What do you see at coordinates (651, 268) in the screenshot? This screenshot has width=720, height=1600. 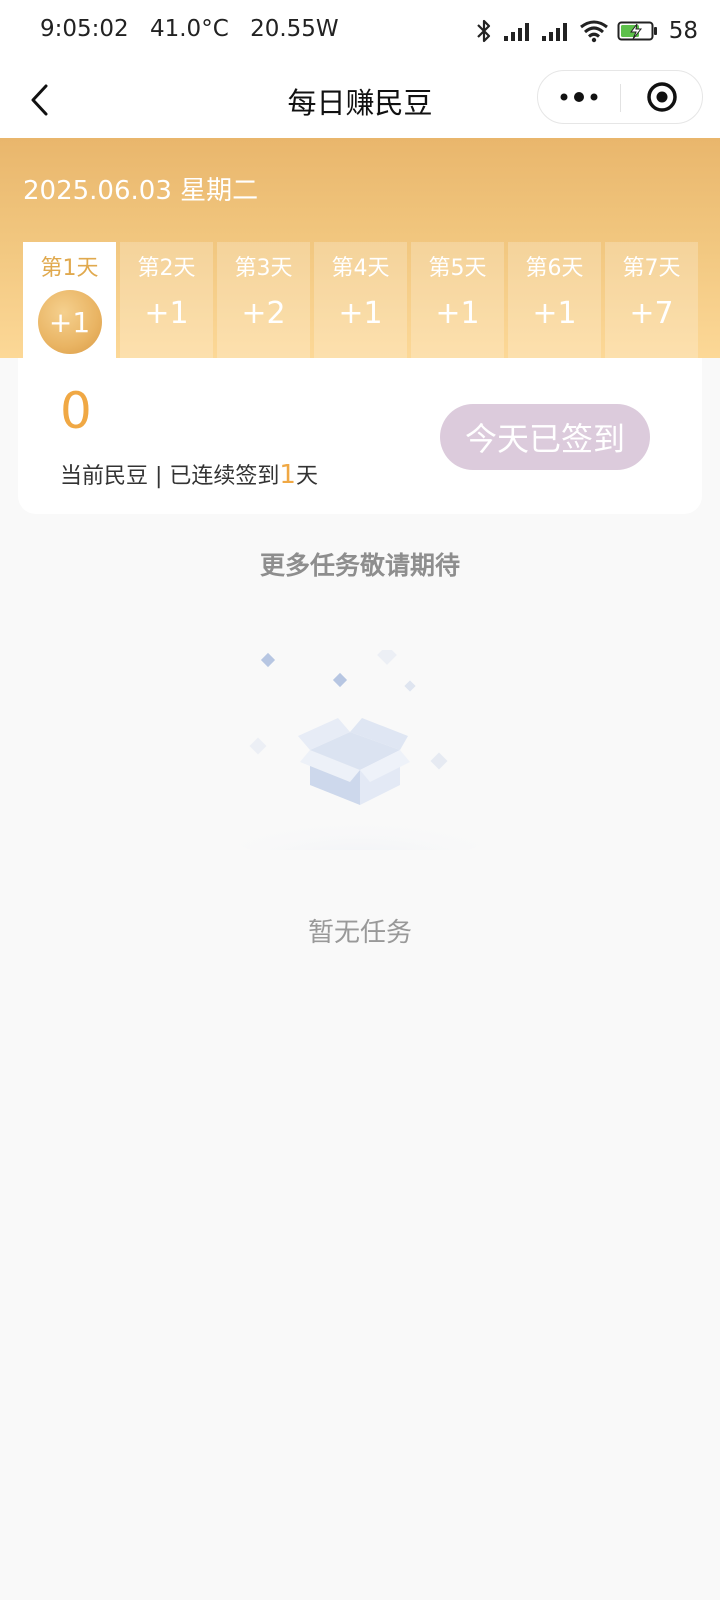 I see `day-label: 第7天` at bounding box center [651, 268].